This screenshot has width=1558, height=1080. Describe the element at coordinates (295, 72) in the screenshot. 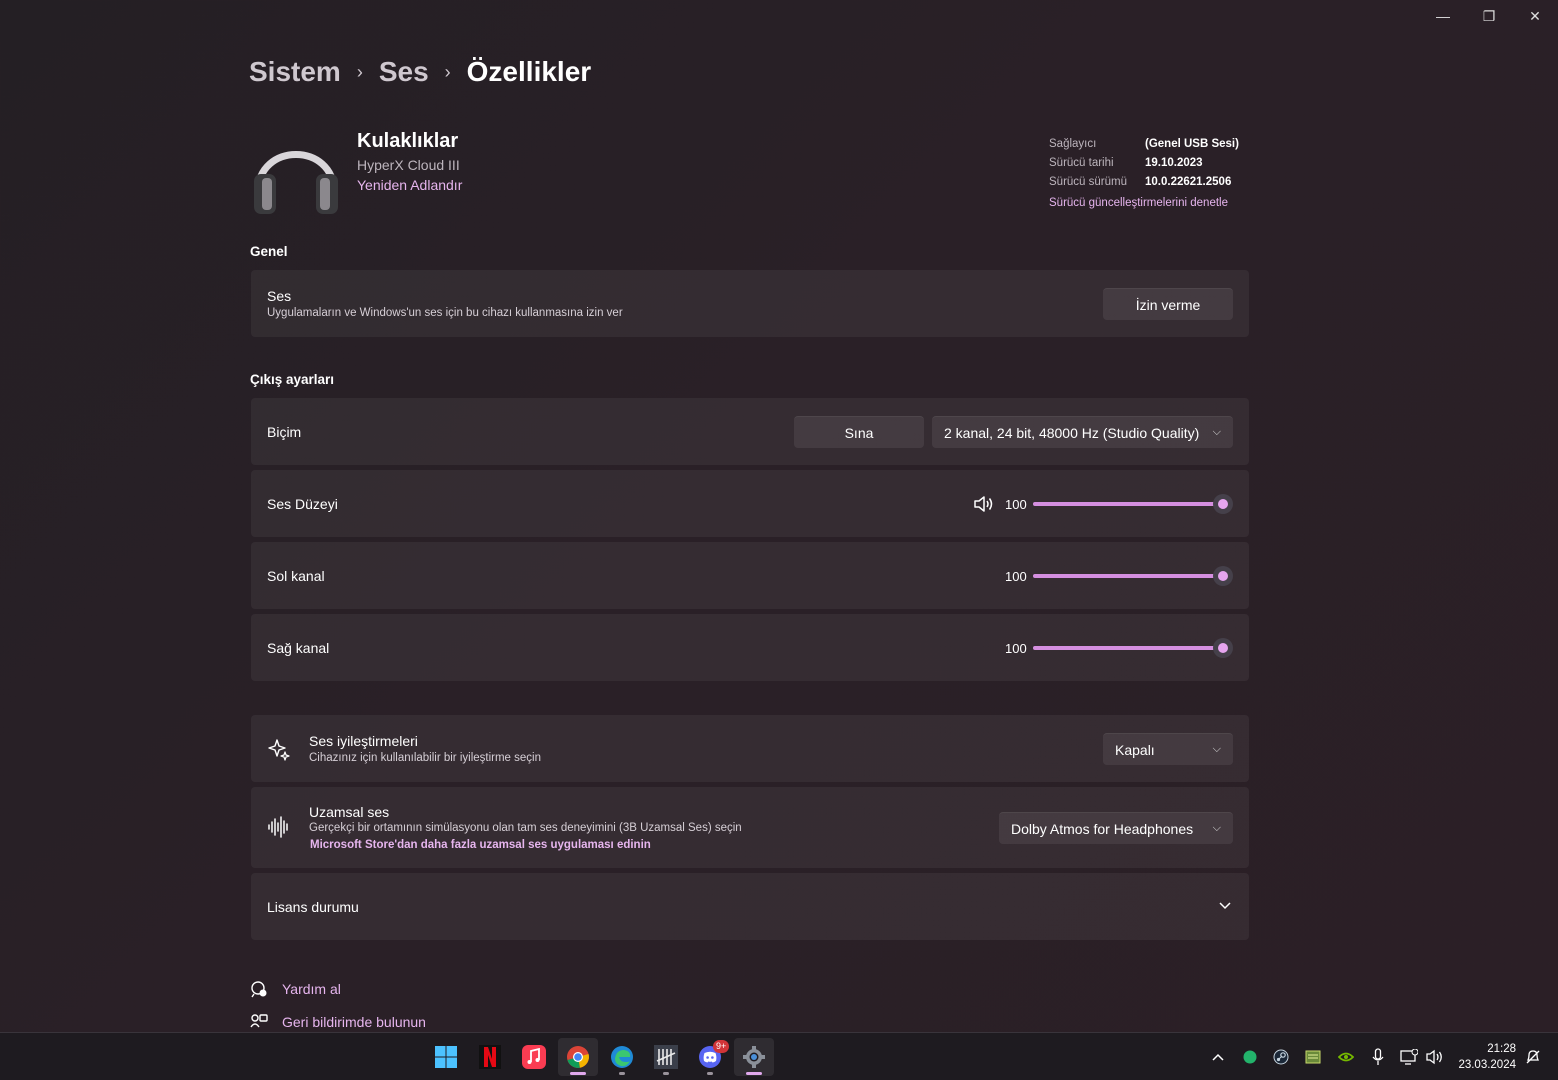

I see `breadcrumb-item-sistem: Sistem` at that location.